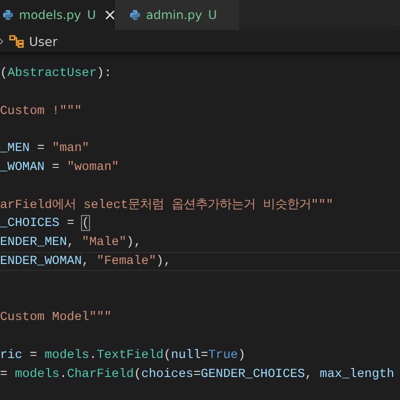 This screenshot has height=400, width=400. Describe the element at coordinates (167, 205) in the screenshot. I see `code-line: arField에서 select문처럼 옵션추가하는거 비슷한거"""` at that location.